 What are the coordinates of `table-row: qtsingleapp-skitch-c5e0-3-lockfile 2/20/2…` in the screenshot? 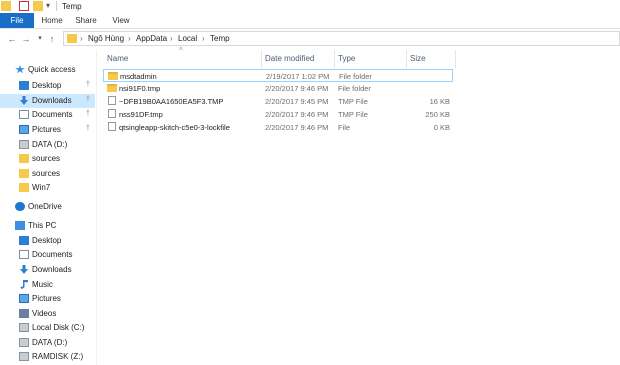 It's located at (278, 127).